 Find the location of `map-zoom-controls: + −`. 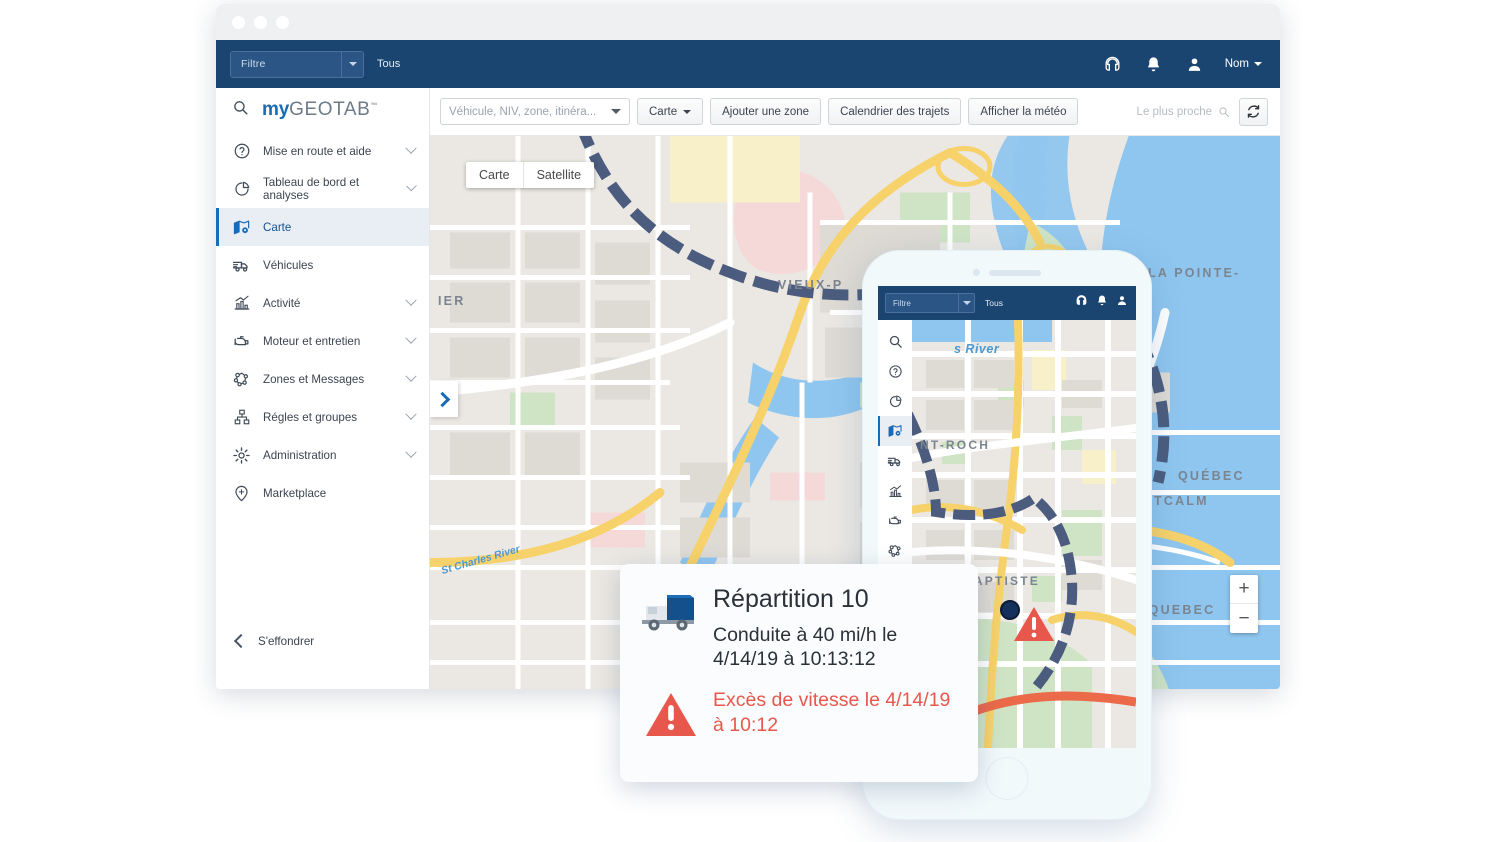

map-zoom-controls: + − is located at coordinates (1244, 604).